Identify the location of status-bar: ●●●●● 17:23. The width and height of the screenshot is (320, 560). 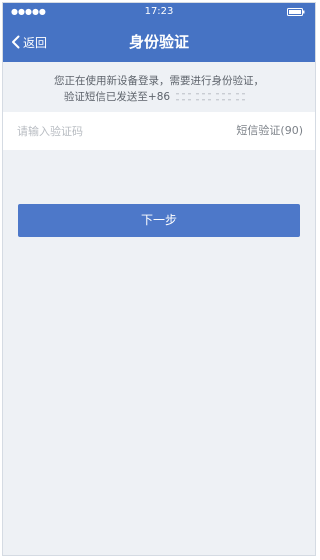
(159, 12).